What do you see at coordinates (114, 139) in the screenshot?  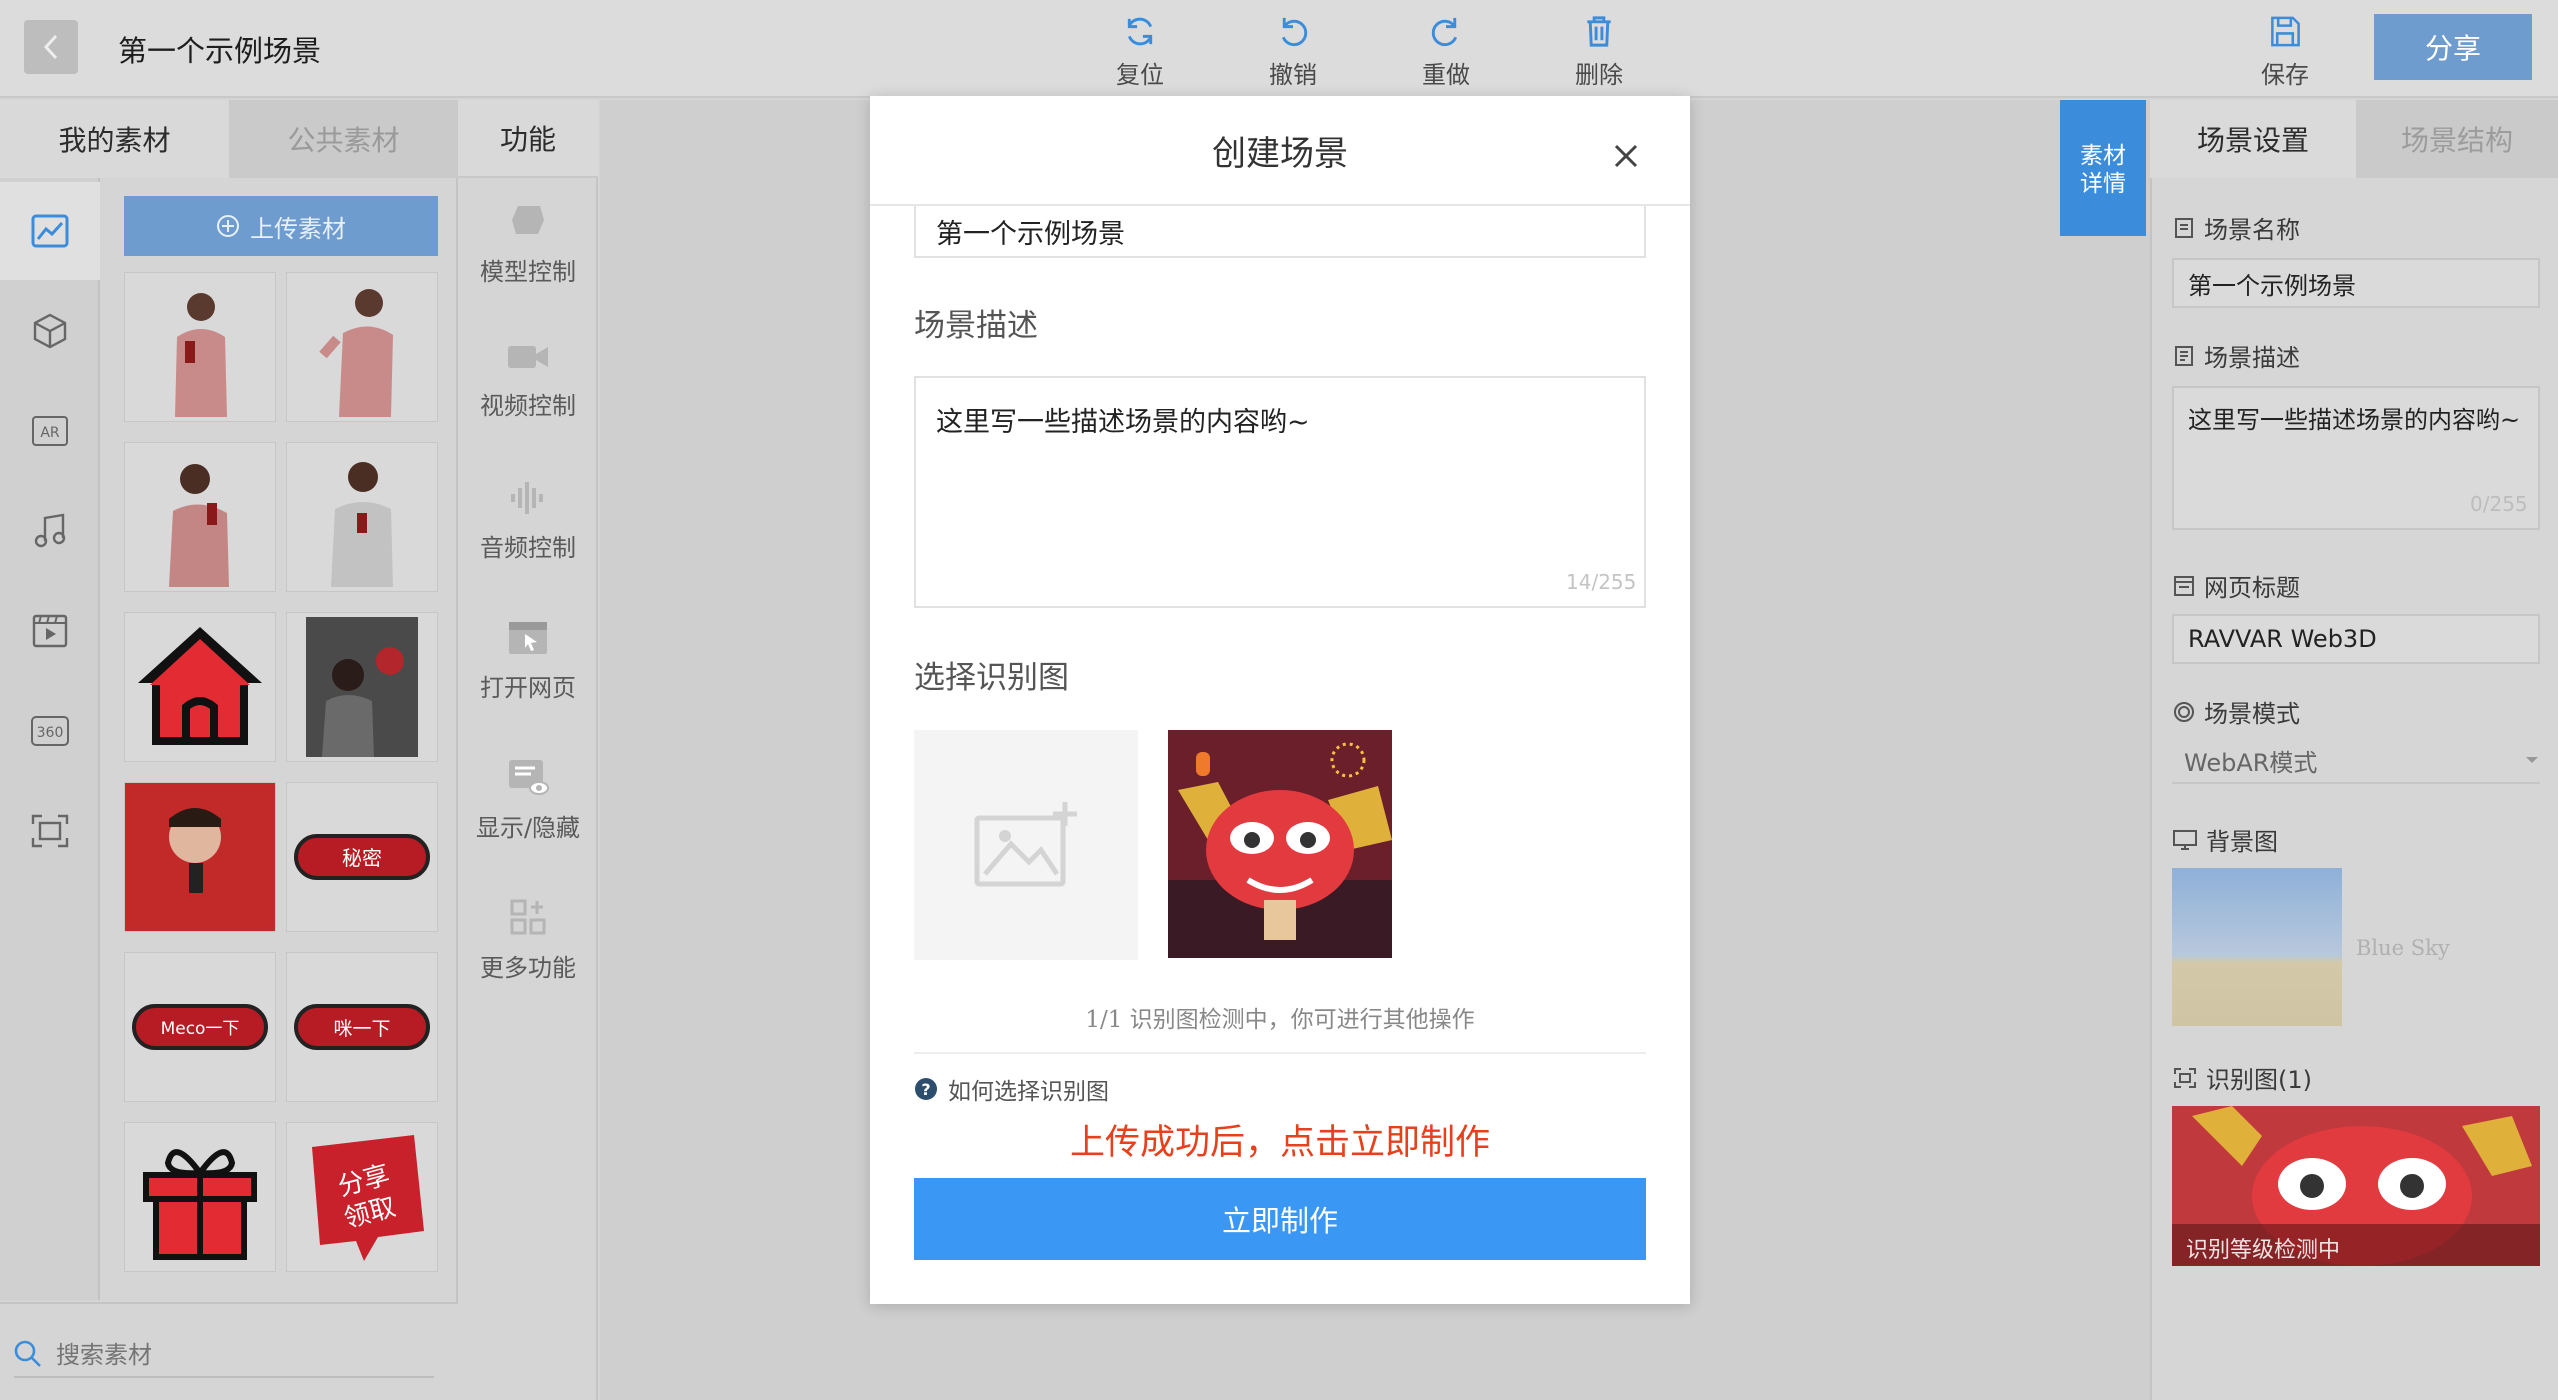 I see `tab-my-assets: 我的素材` at bounding box center [114, 139].